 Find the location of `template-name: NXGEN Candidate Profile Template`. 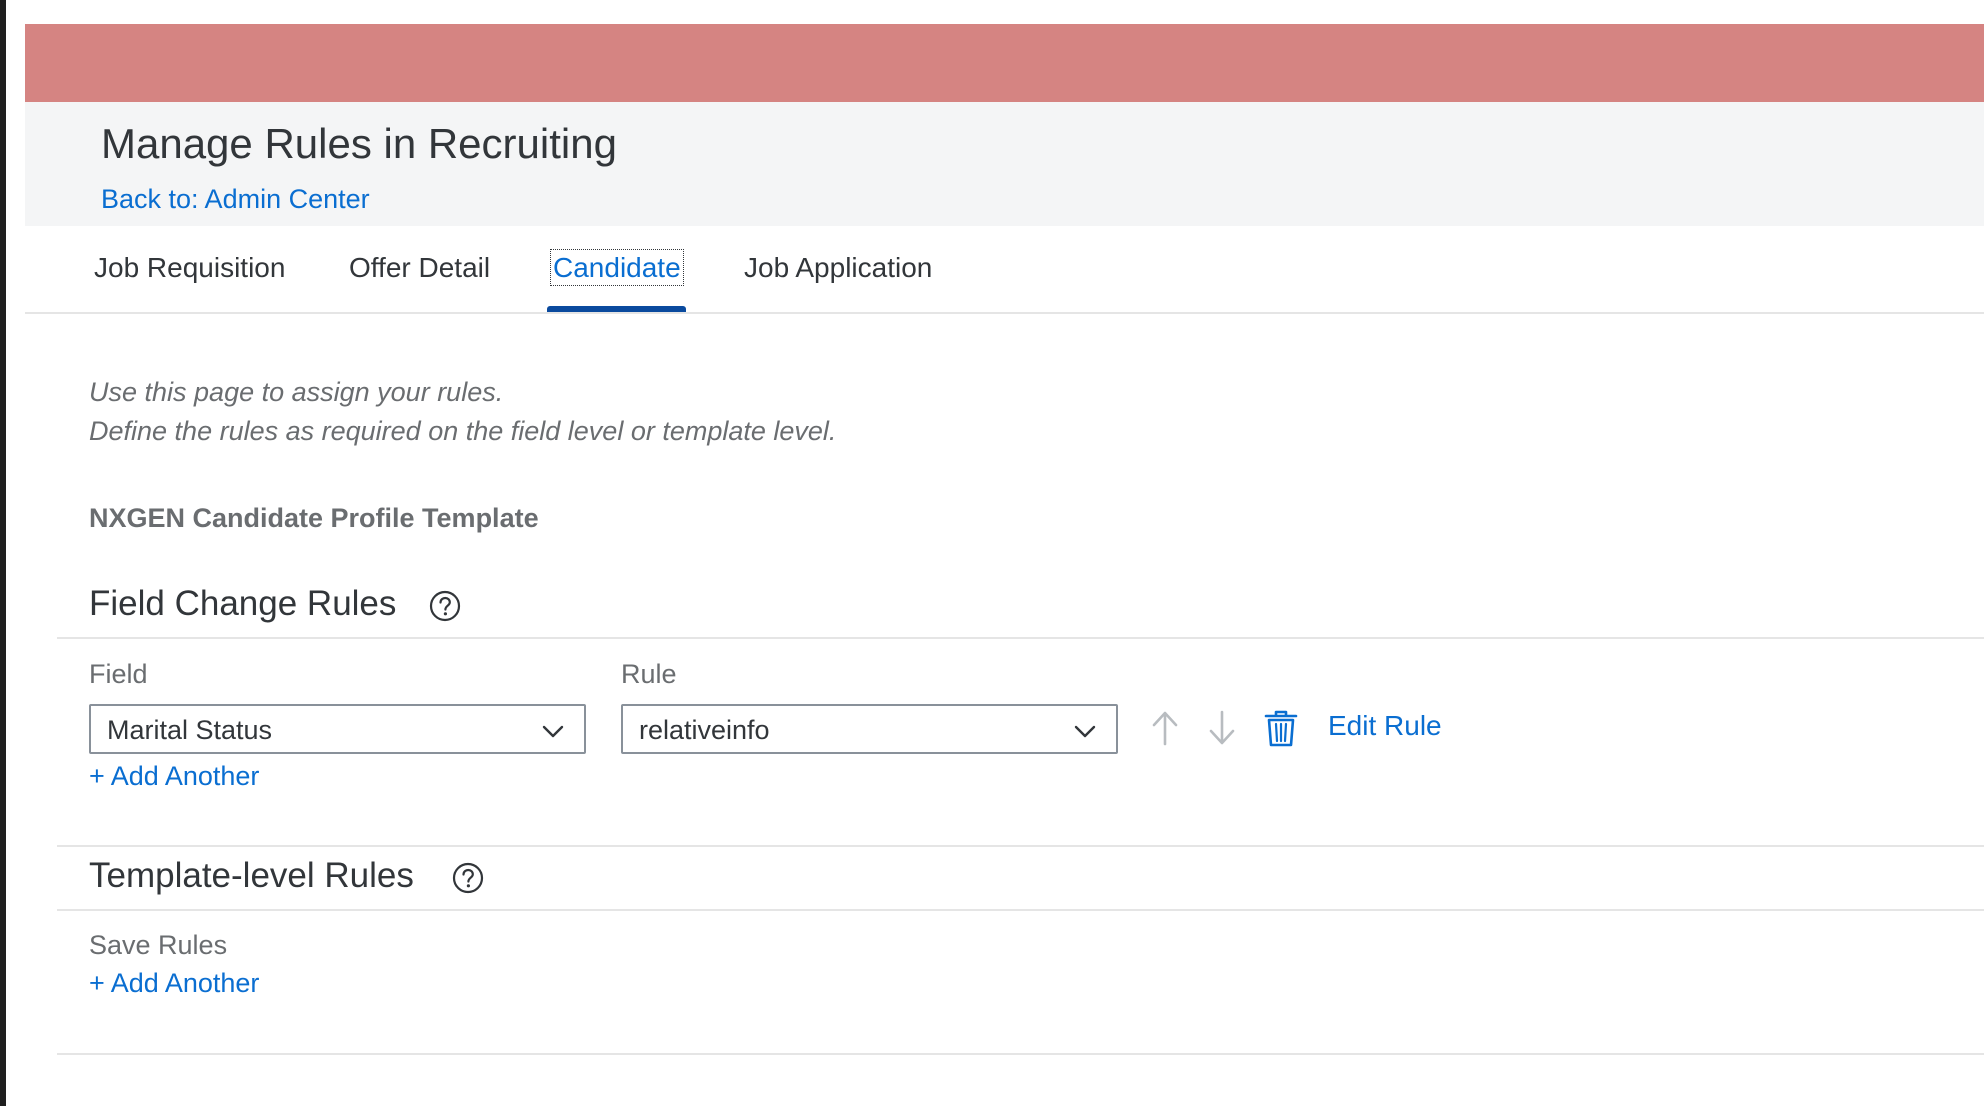

template-name: NXGEN Candidate Profile Template is located at coordinates (314, 518).